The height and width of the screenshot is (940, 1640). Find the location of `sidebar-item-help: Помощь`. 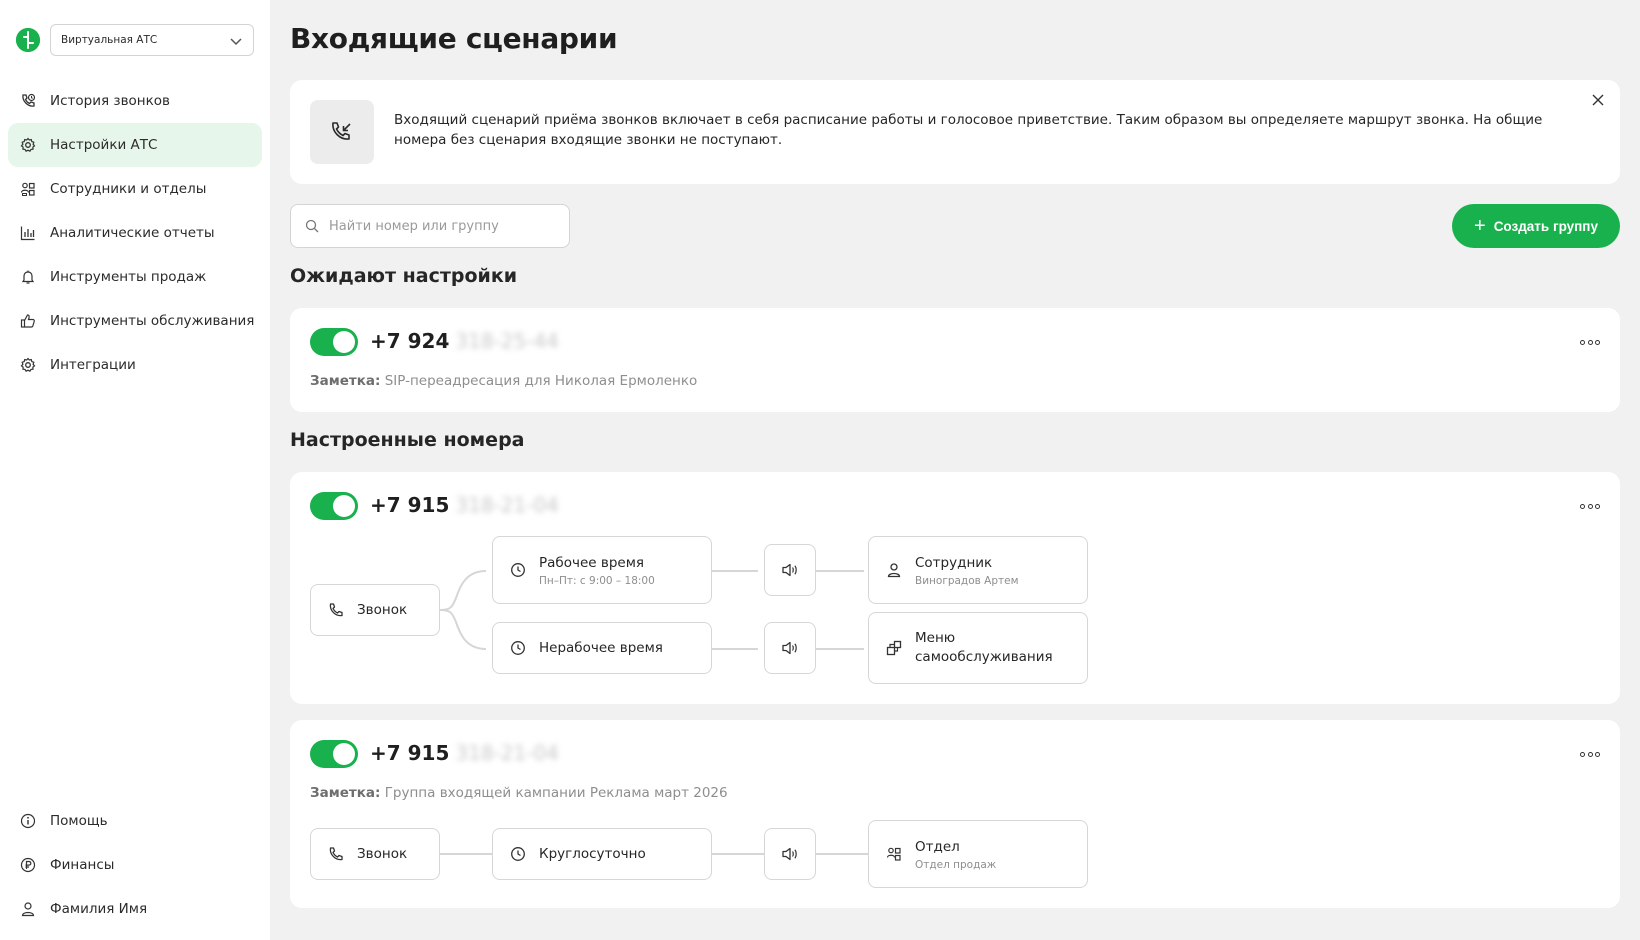

sidebar-item-help: Помощь is located at coordinates (135, 821).